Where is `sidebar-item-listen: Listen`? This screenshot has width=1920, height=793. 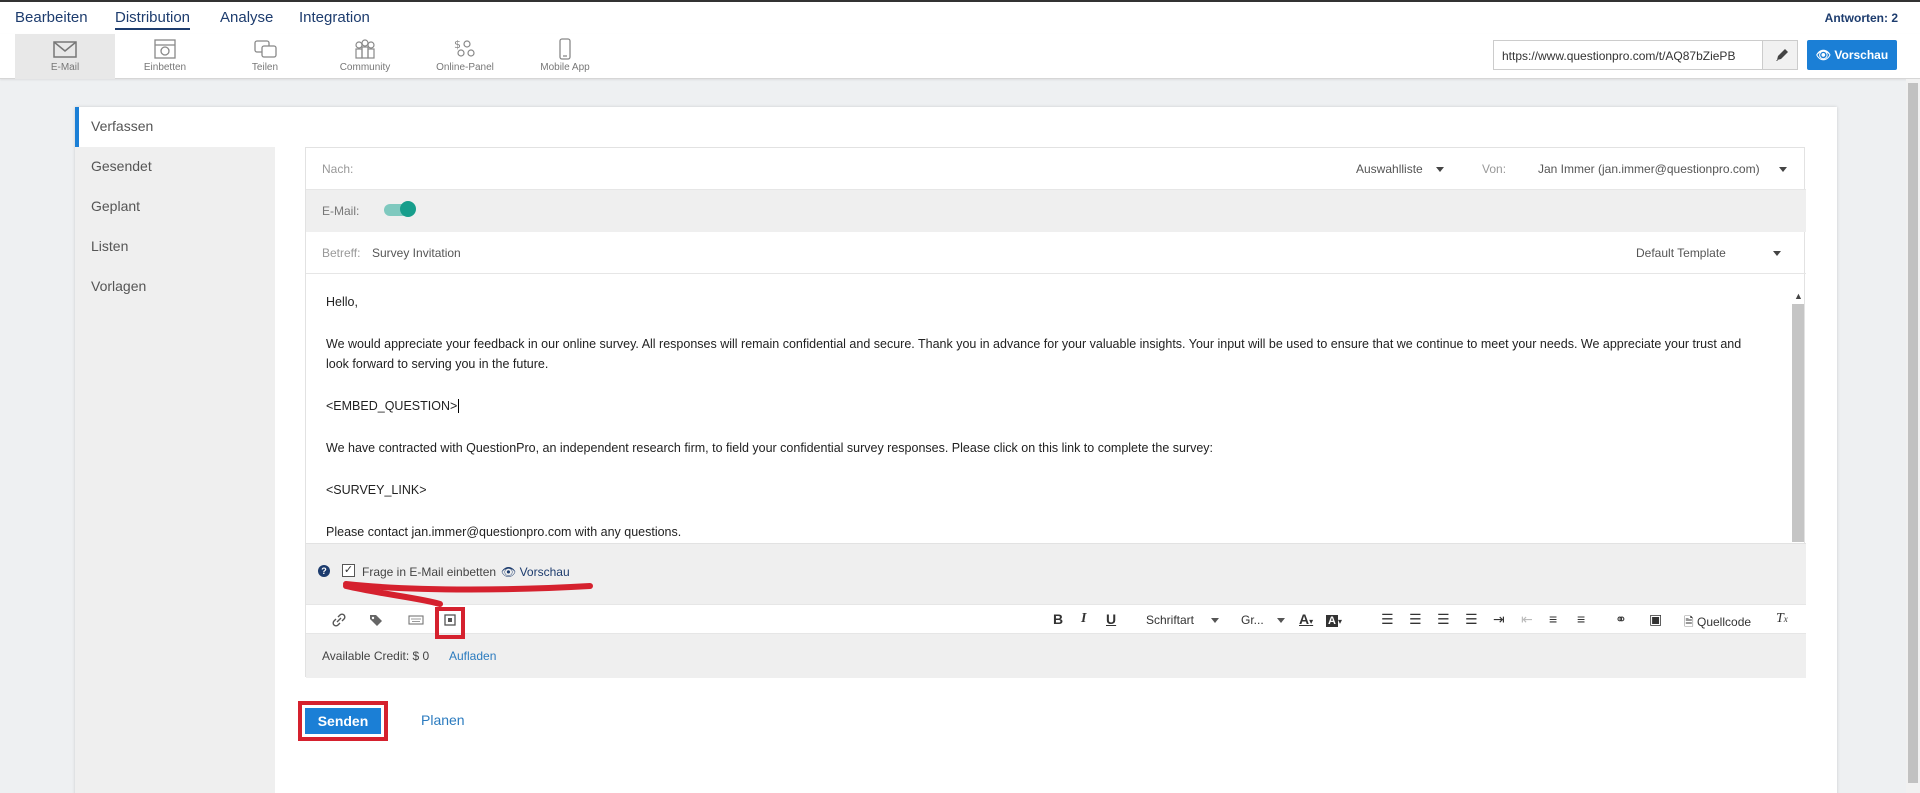 sidebar-item-listen: Listen is located at coordinates (175, 247).